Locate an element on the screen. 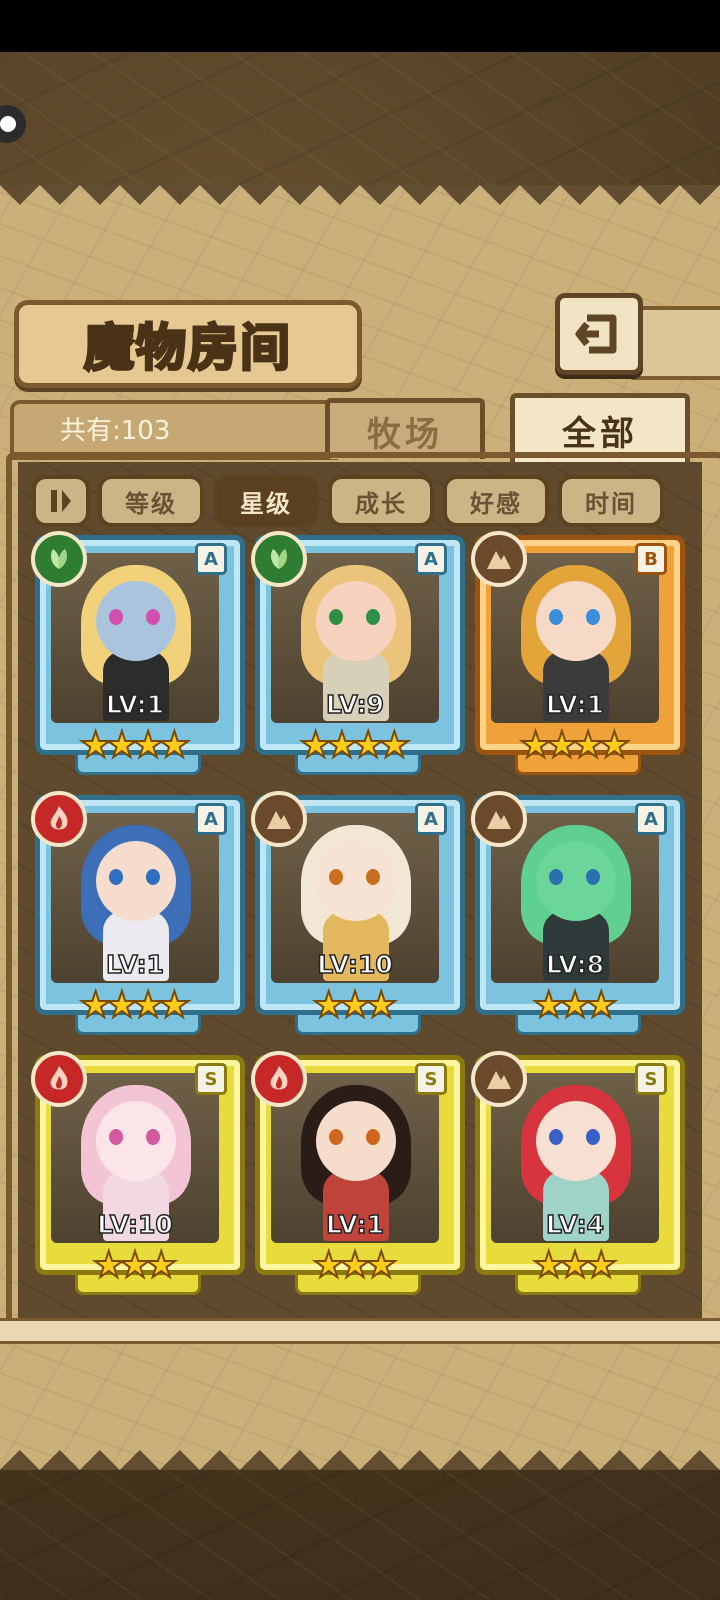  filter-growth: 成长 is located at coordinates (381, 501).